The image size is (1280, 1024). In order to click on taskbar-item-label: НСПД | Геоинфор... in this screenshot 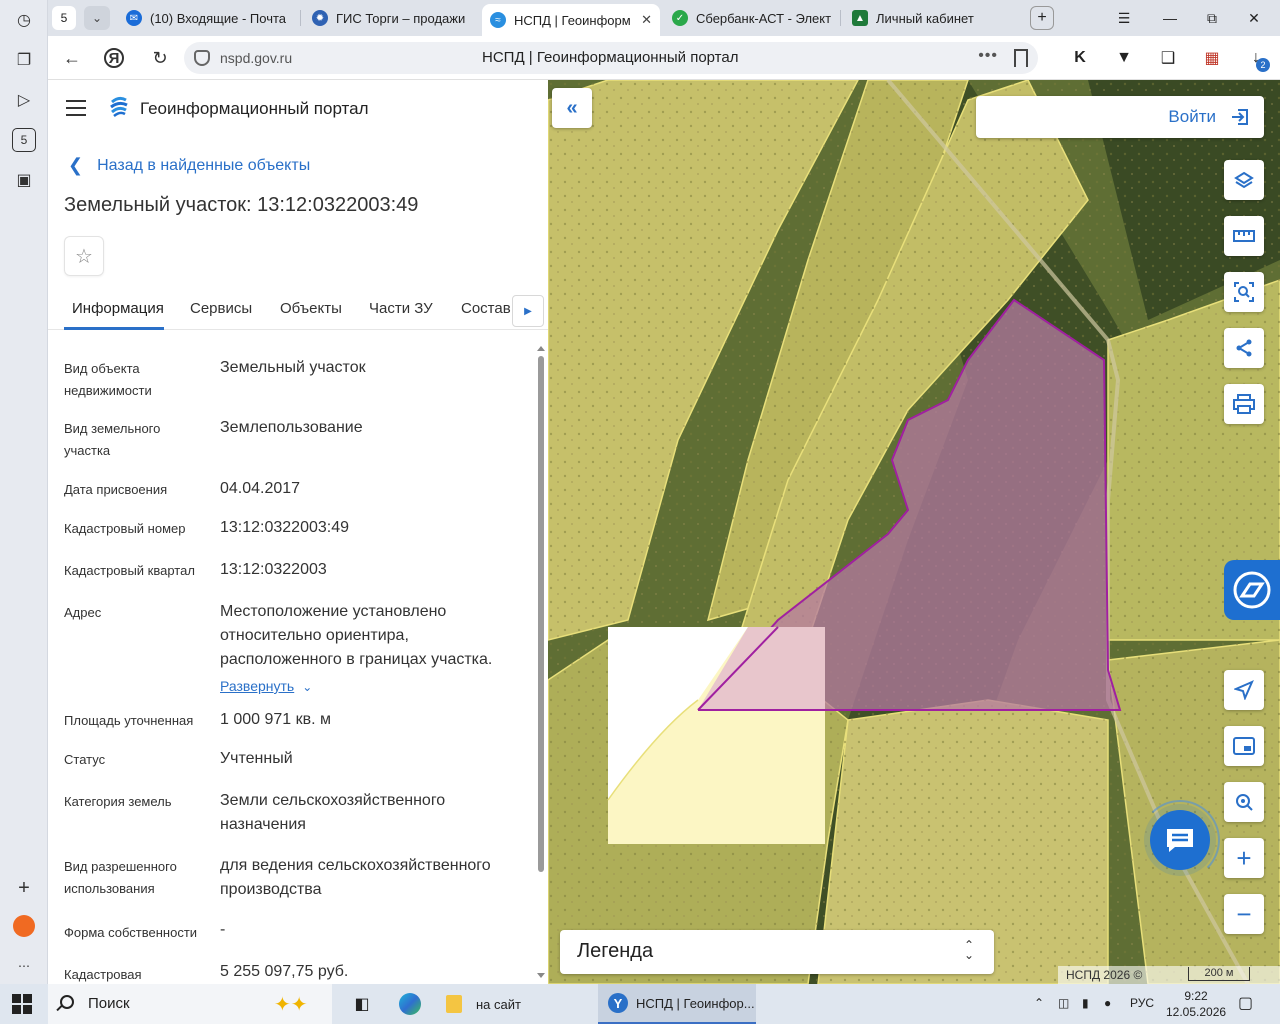, I will do `click(695, 1003)`.